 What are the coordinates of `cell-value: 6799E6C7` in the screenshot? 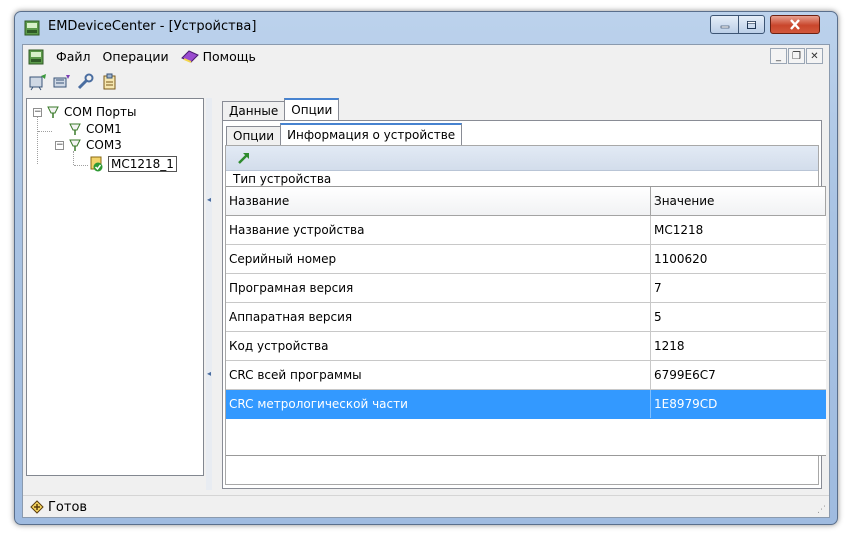 It's located at (685, 375).